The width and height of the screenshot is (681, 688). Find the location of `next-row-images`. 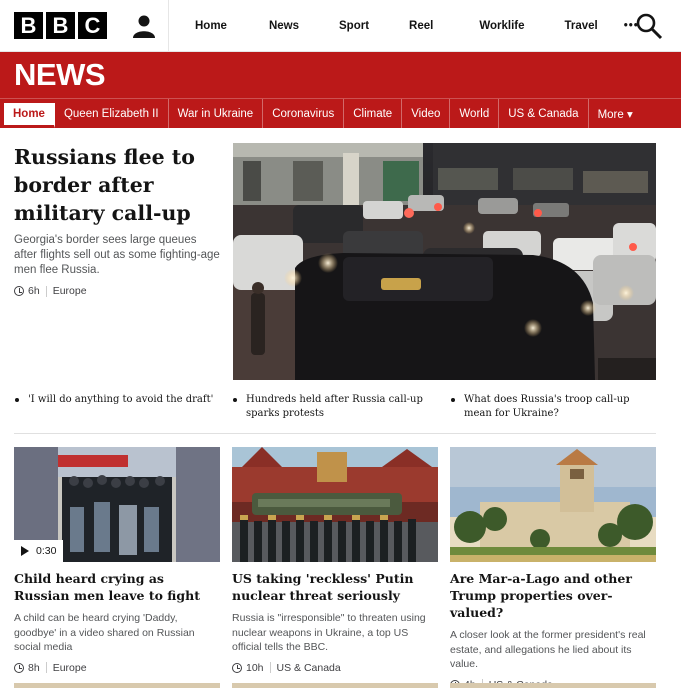

next-row-images is located at coordinates (335, 685).